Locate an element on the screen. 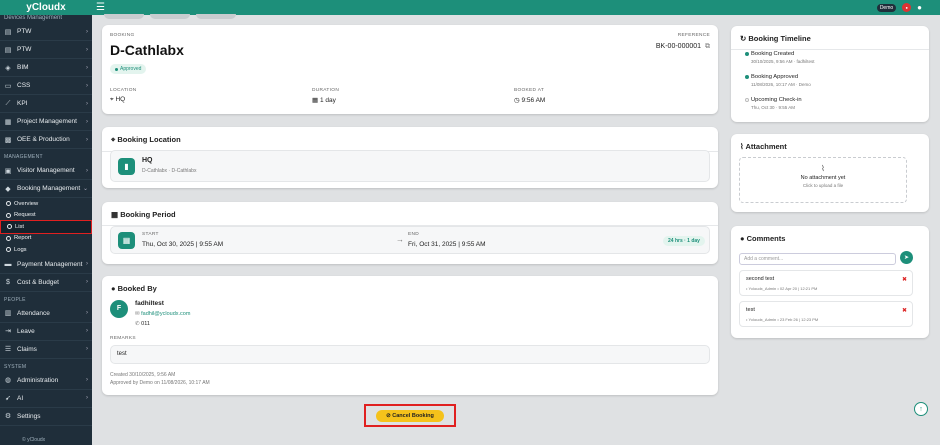  sidebar-item-devices: Devices Management is located at coordinates (46, 19).